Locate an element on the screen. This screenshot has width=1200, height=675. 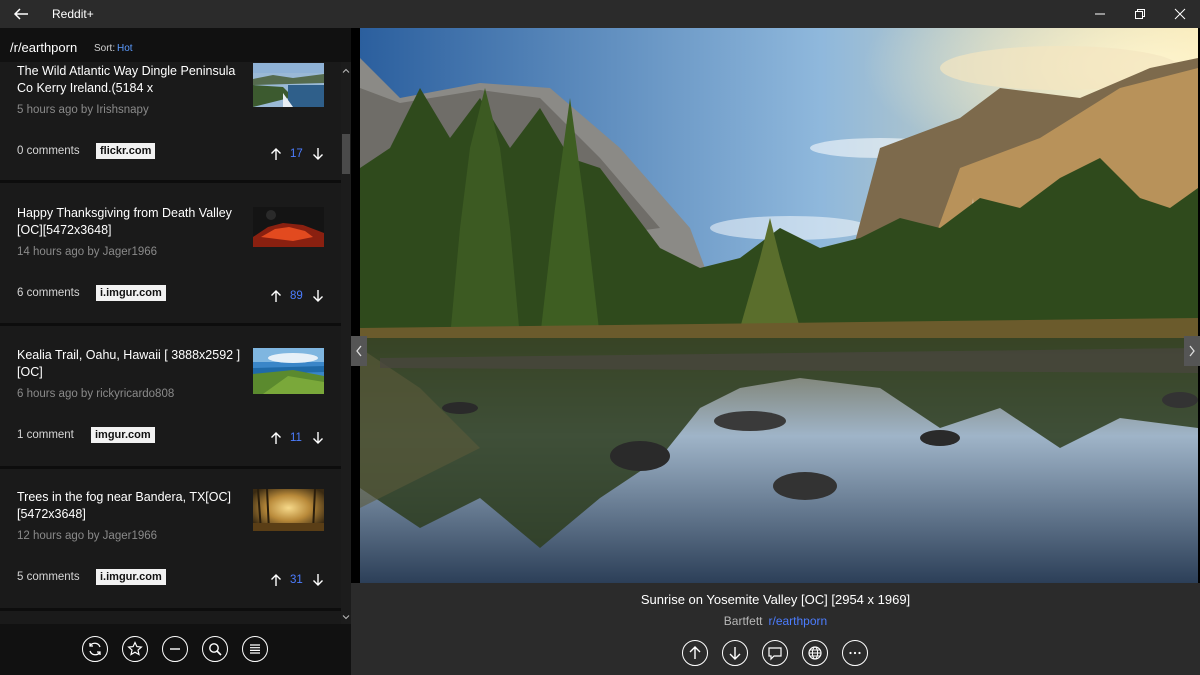
restore-button is located at coordinates (1140, 14).